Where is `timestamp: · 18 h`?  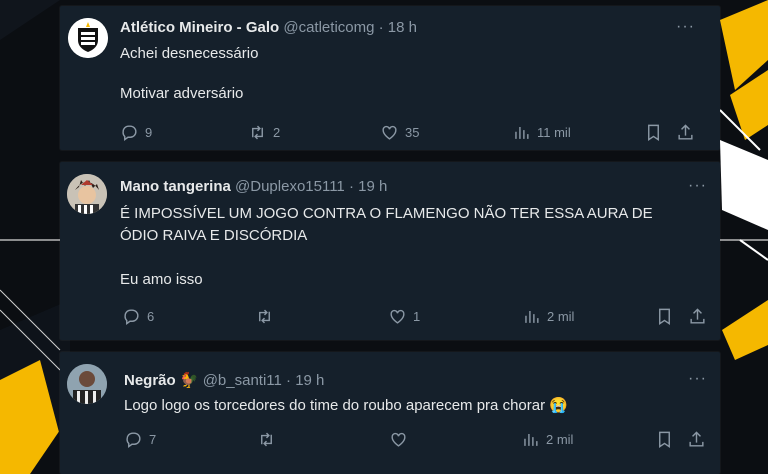 timestamp: · 18 h is located at coordinates (398, 27).